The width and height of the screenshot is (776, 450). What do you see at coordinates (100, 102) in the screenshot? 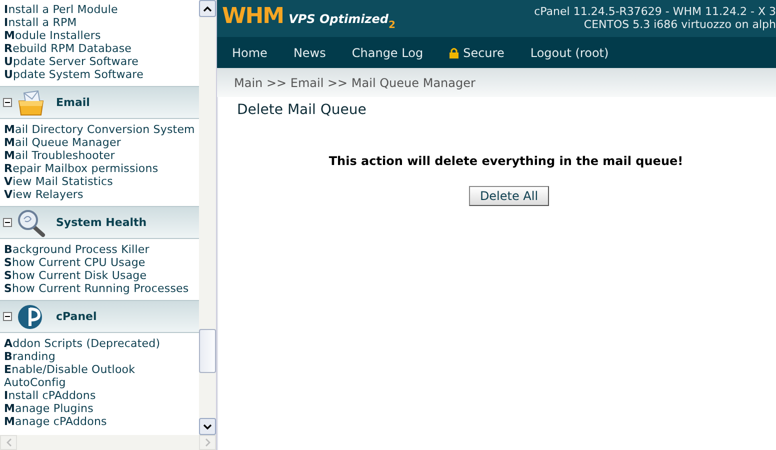
I see `section-header: Email` at bounding box center [100, 102].